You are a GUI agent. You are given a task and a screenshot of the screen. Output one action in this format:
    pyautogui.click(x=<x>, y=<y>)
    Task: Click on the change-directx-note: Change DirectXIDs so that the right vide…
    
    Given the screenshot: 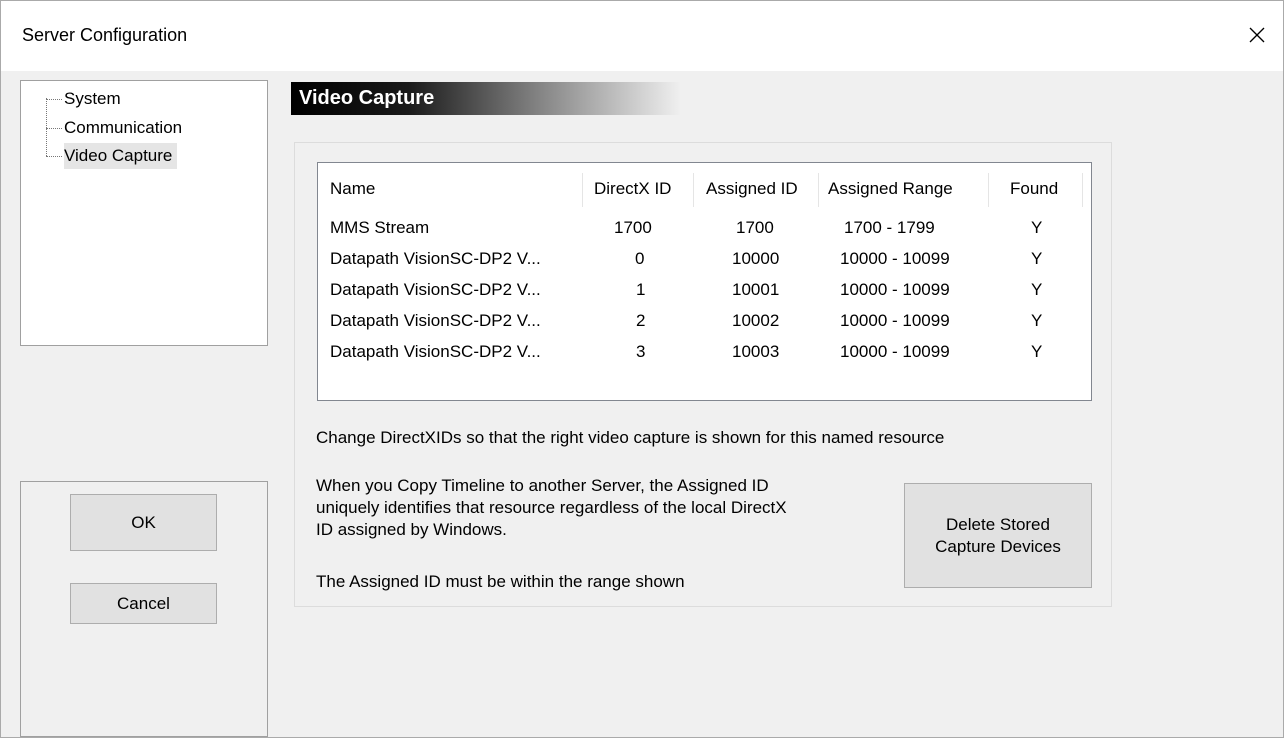 What is the action you would take?
    pyautogui.click(x=630, y=437)
    